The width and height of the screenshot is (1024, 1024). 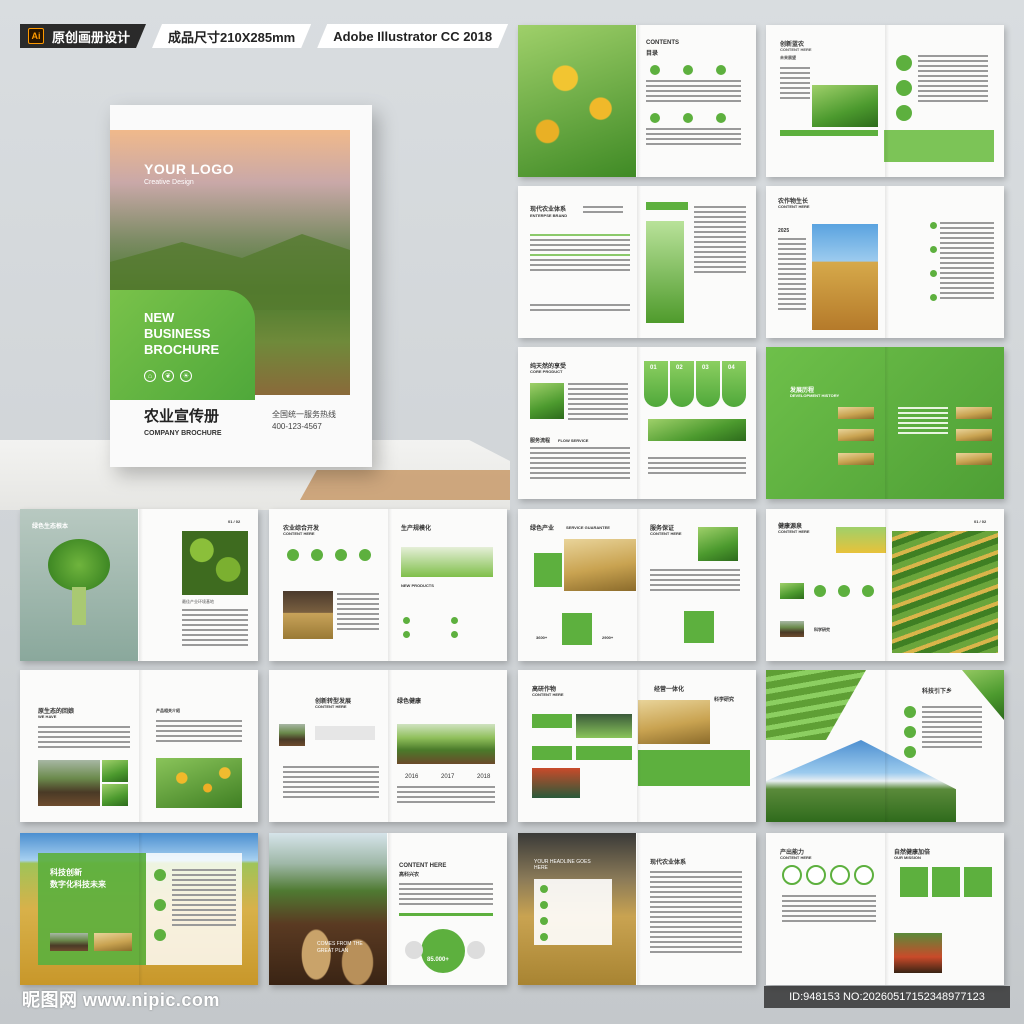 What do you see at coordinates (724, 700) in the screenshot?
I see `spread-title-3: 科学研究` at bounding box center [724, 700].